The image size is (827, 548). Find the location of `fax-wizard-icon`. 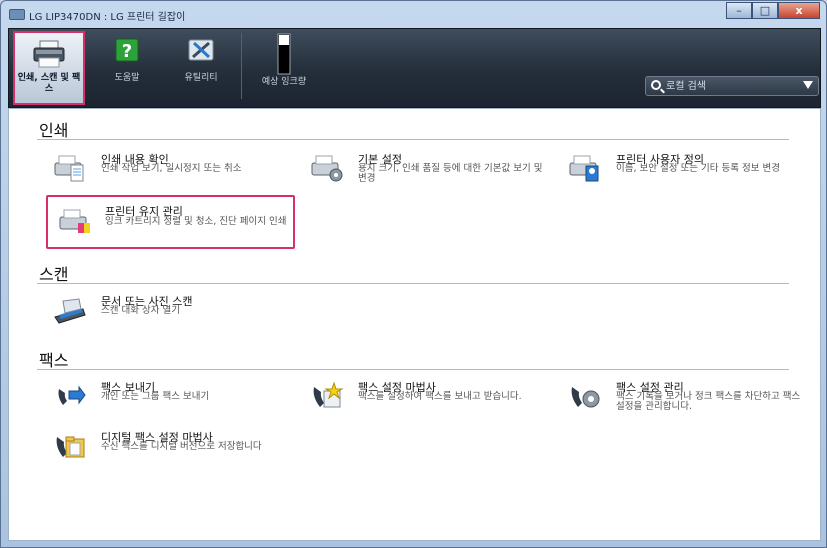

fax-wizard-icon is located at coordinates (327, 396).